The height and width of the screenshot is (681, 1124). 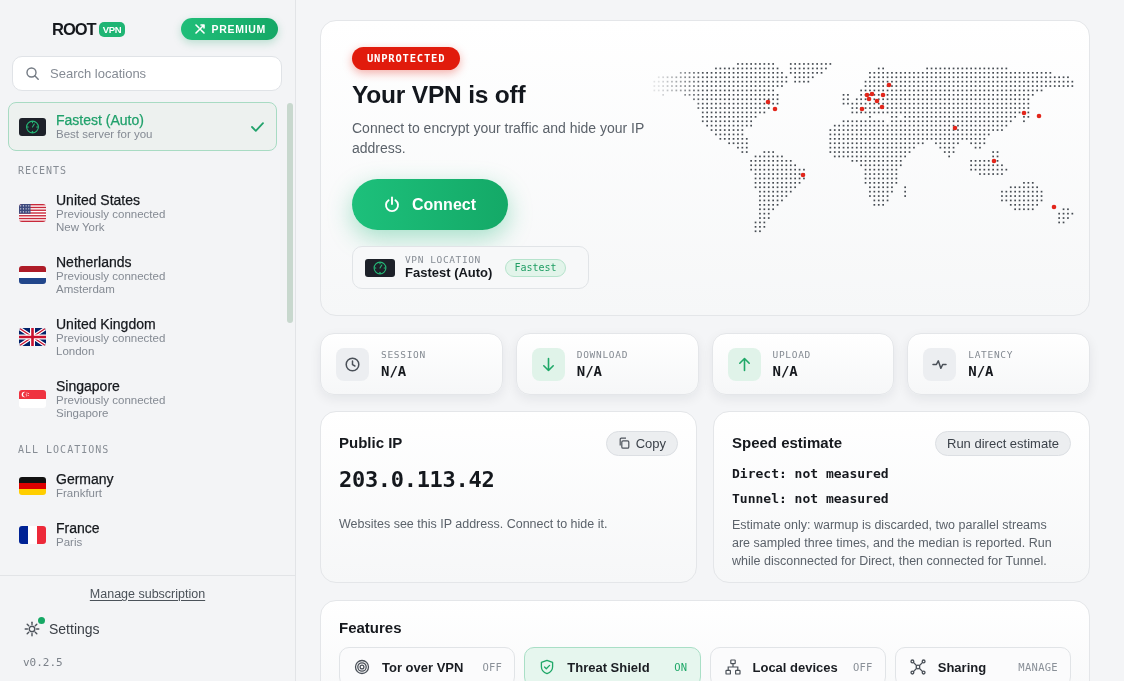 I want to click on search-icon, so click(x=32, y=73).